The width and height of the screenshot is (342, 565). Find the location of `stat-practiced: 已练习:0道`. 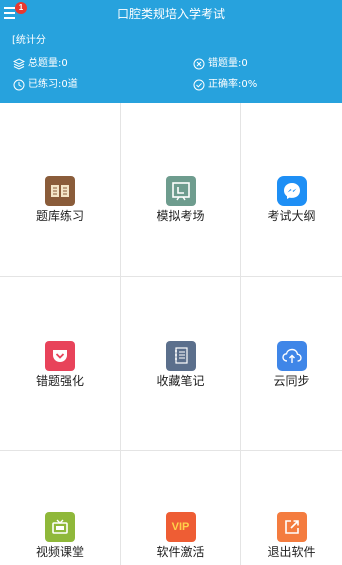

stat-practiced: 已练习:0道 is located at coordinates (45, 85).